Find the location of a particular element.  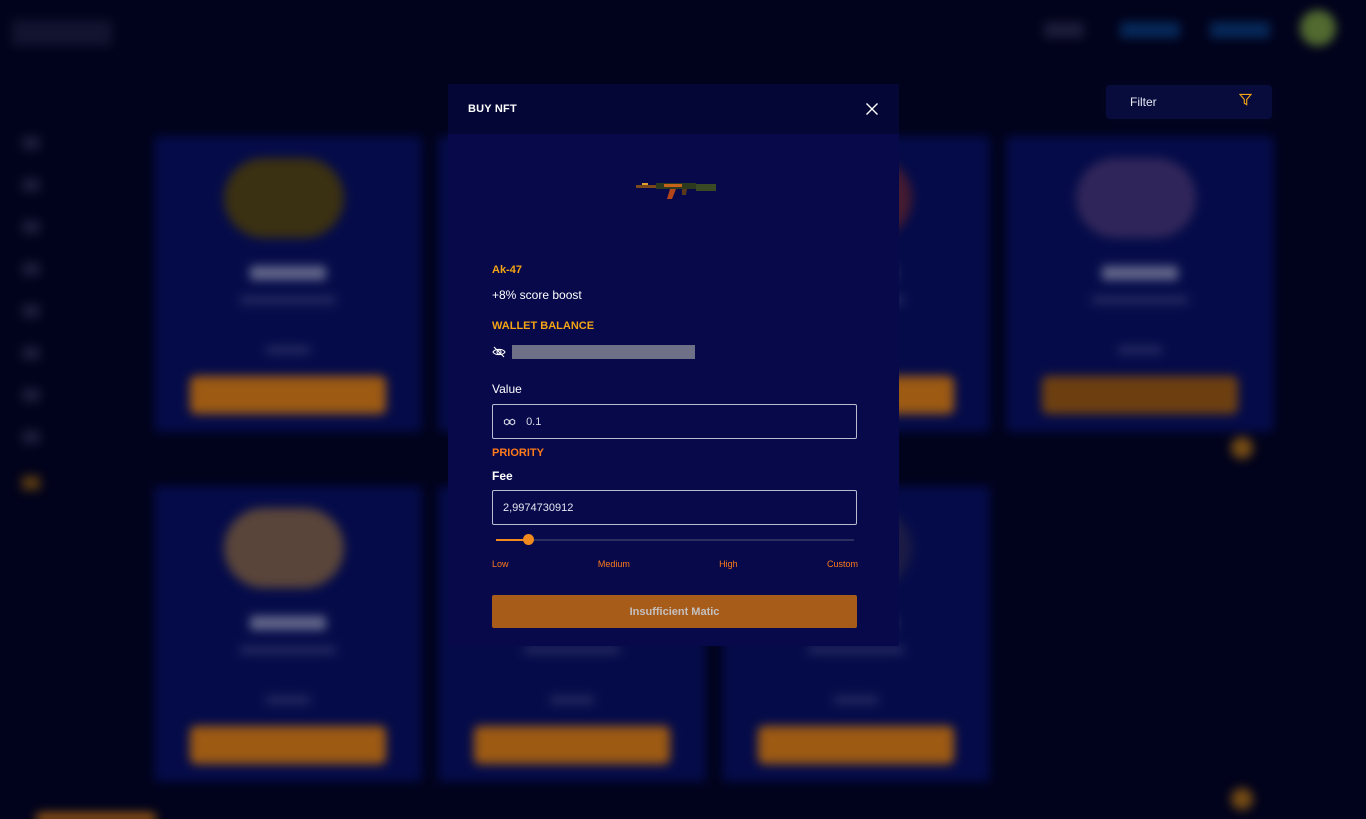

priority-slider is located at coordinates (674, 540).